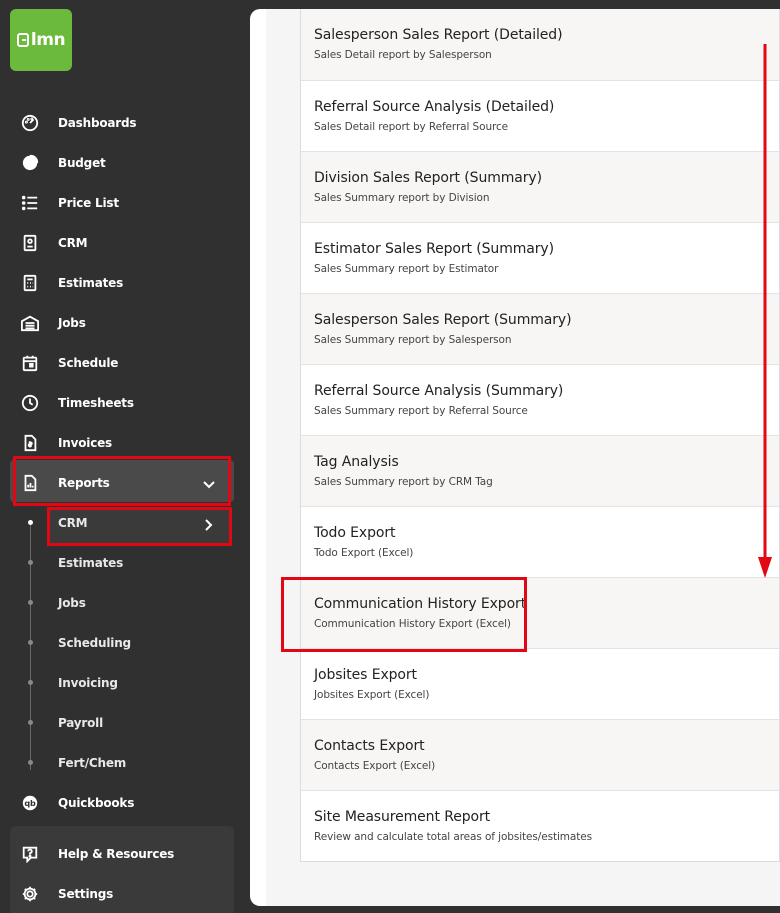  I want to click on nav-label: Estimates, so click(91, 283).